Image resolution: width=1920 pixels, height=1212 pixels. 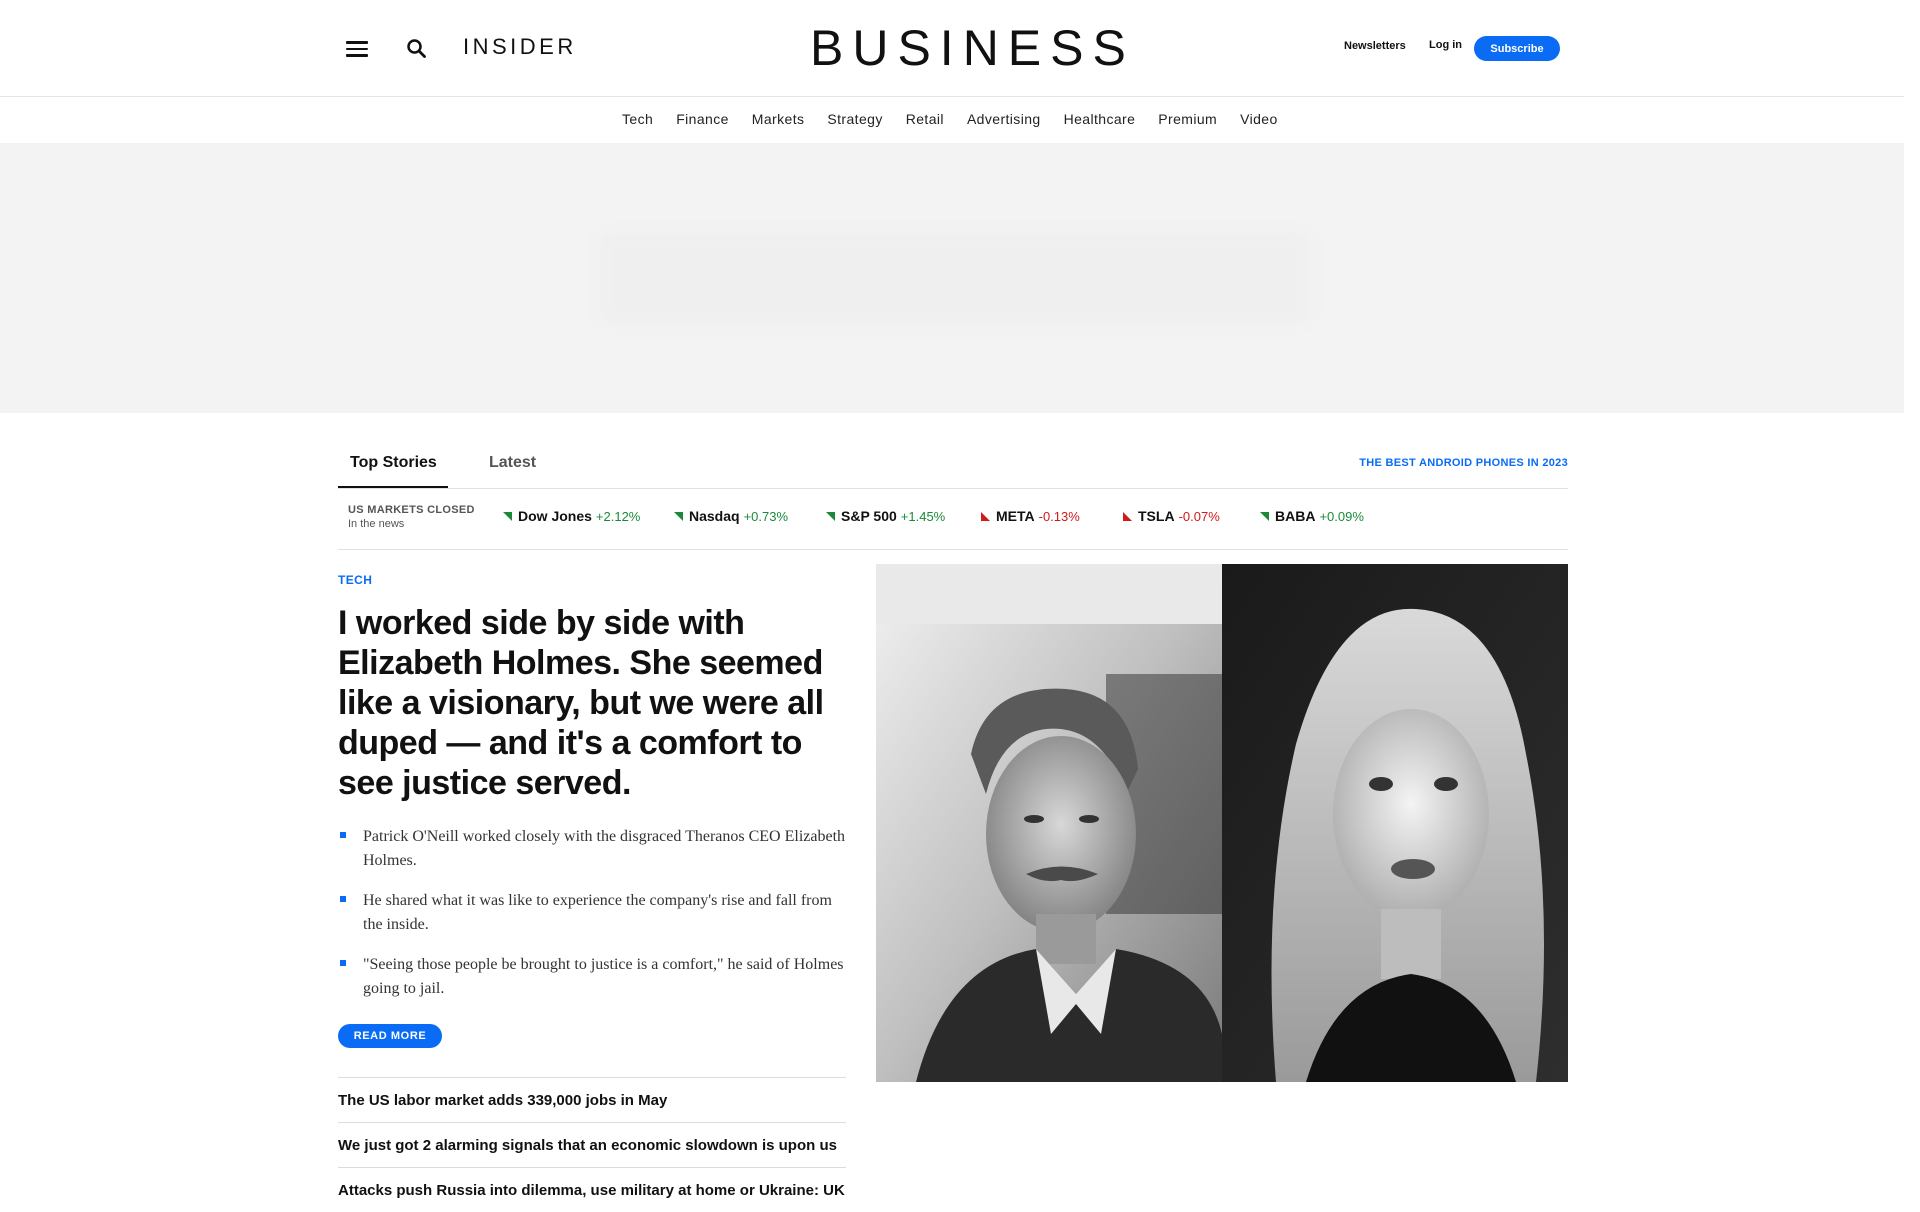 What do you see at coordinates (955, 278) in the screenshot?
I see `ad-placeholder` at bounding box center [955, 278].